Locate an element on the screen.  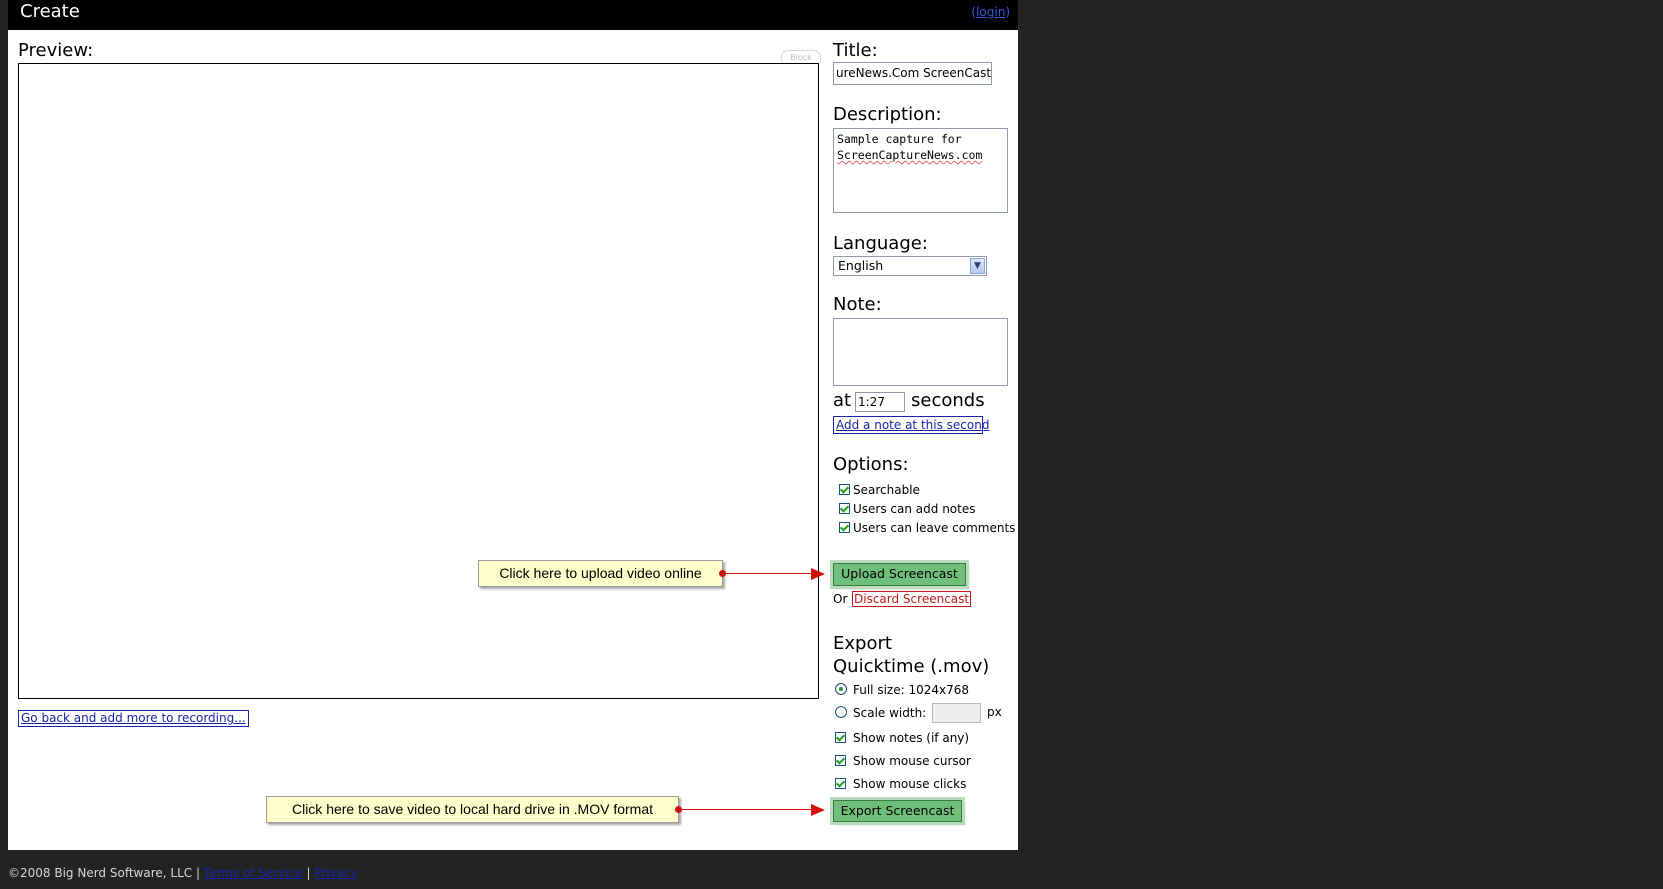
export-heading-line-2: Quicktime (.mov) is located at coordinates (911, 666).